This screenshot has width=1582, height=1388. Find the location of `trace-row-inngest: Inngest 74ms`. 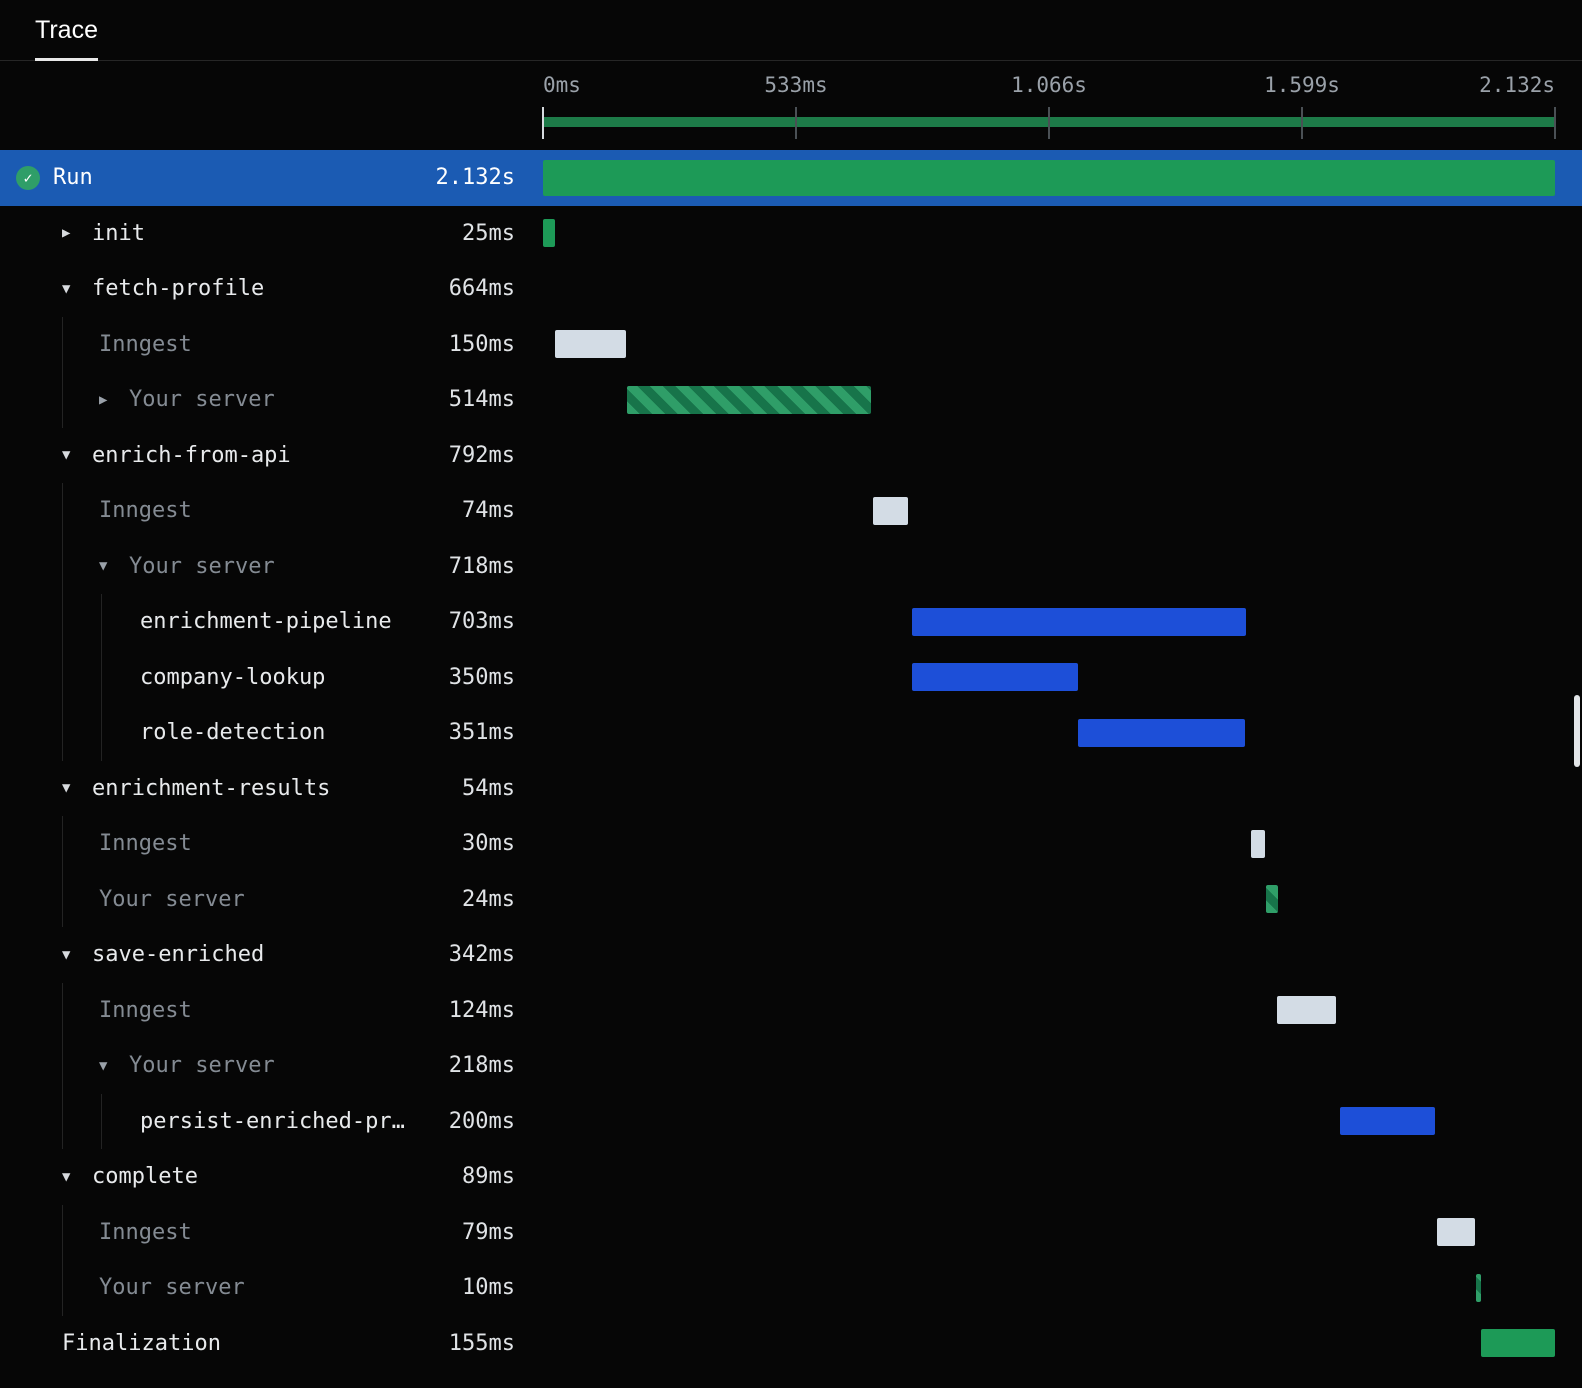

trace-row-inngest: Inngest 74ms is located at coordinates (791, 511).